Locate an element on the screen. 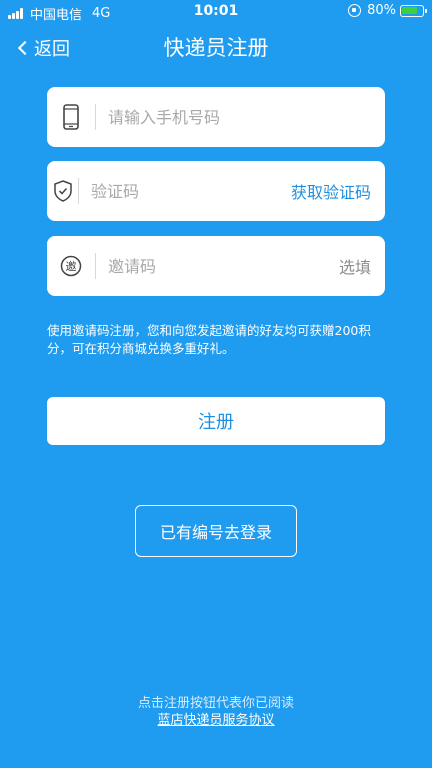 The image size is (432, 768). agreement-link-row: 蓝店快递员服务协议 is located at coordinates (216, 718).